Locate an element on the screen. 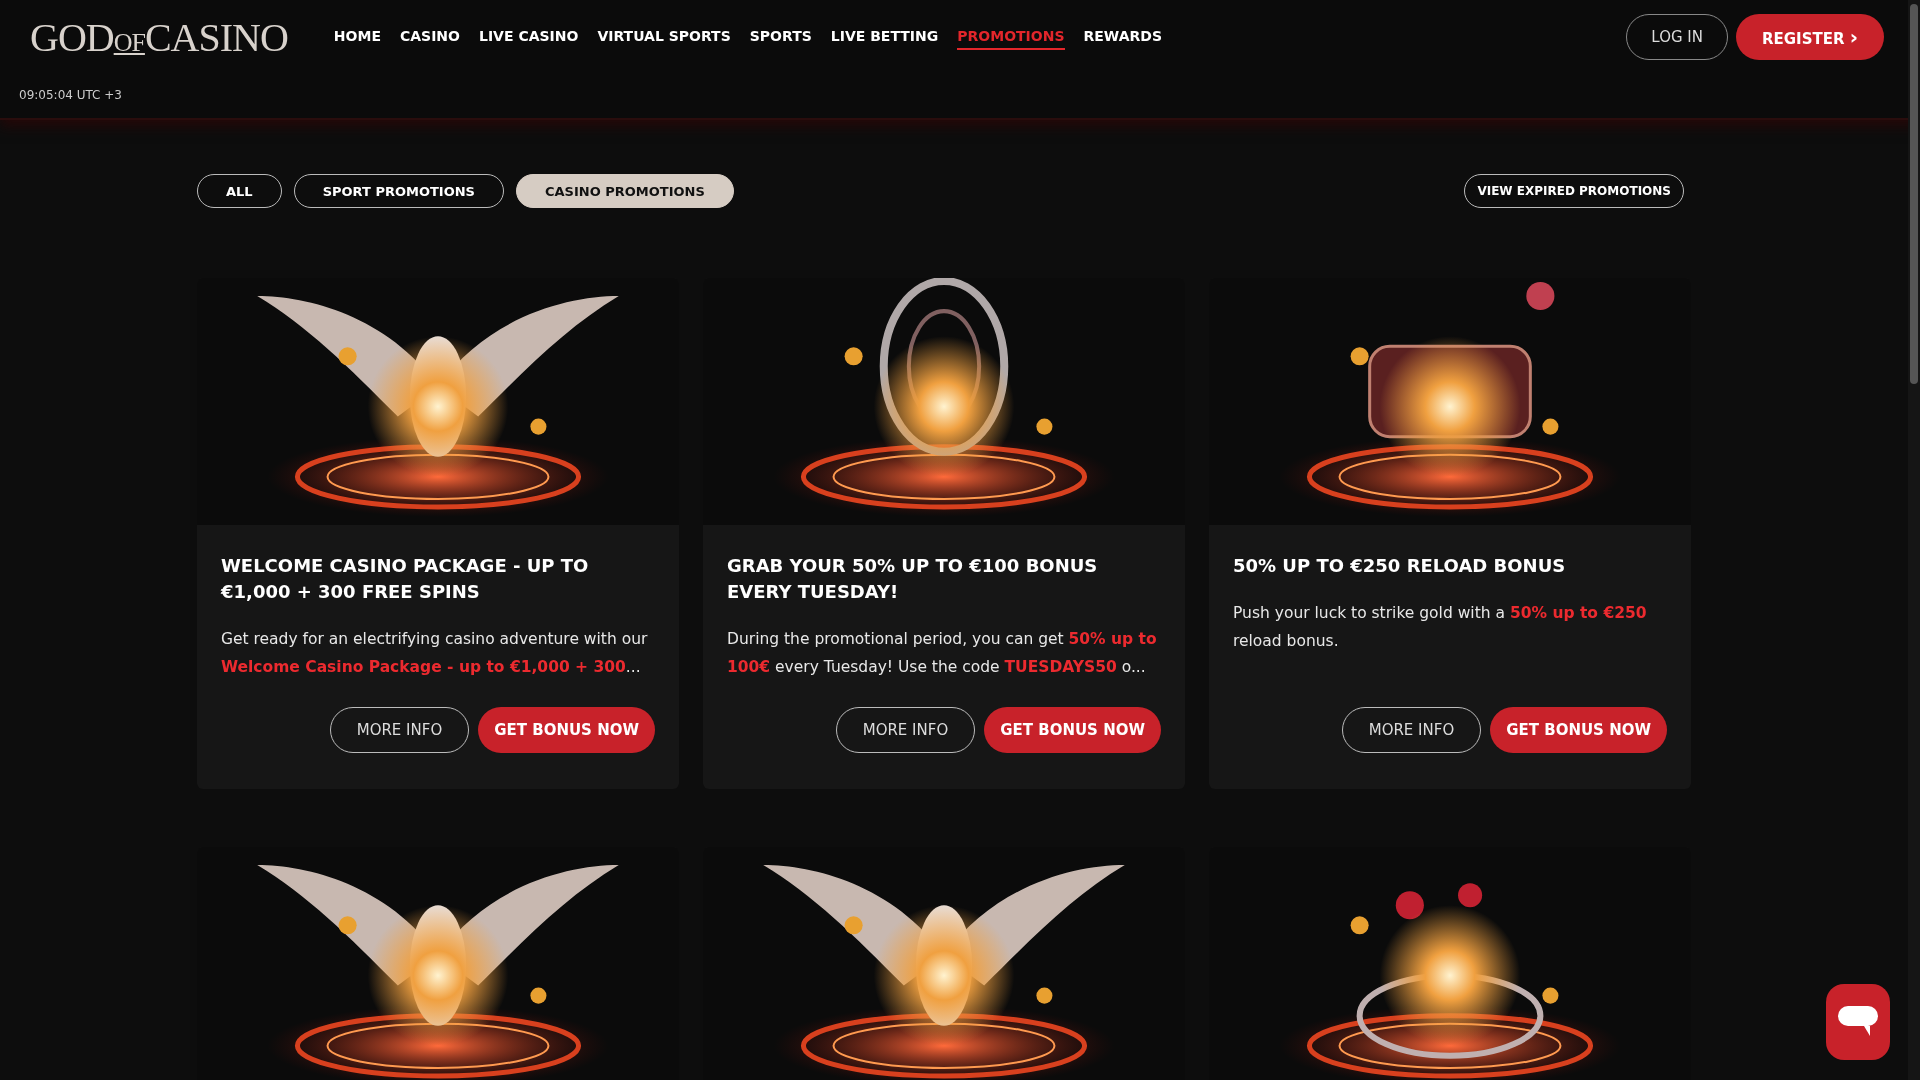 The width and height of the screenshot is (1920, 1080). nav-link: REWARDS is located at coordinates (1122, 37).